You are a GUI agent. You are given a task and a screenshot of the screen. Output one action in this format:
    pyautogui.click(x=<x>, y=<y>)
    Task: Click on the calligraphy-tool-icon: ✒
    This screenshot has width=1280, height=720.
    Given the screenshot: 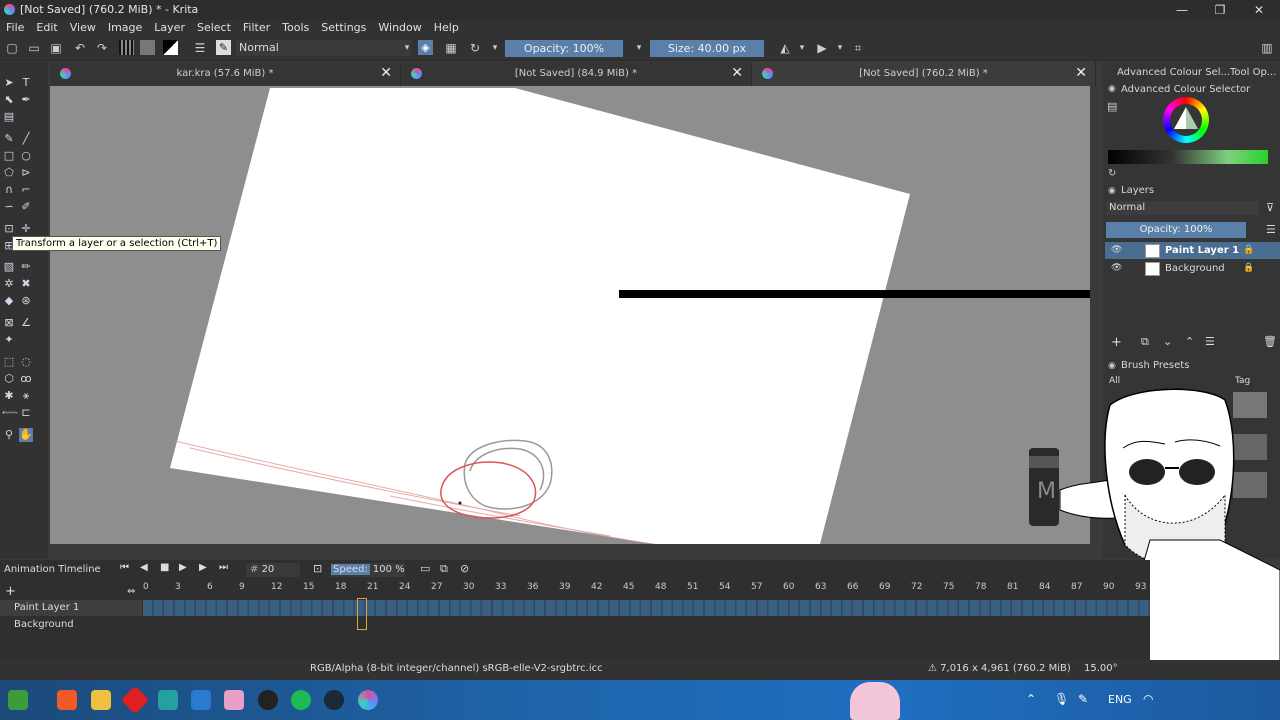 What is the action you would take?
    pyautogui.click(x=26, y=100)
    